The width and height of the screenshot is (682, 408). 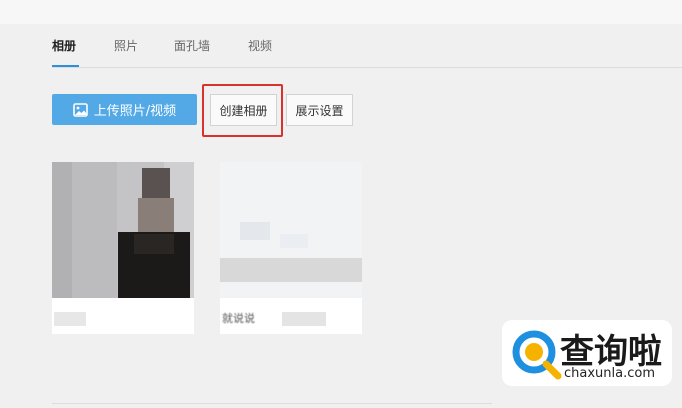 I want to click on album-card: 就说说, so click(x=291, y=248).